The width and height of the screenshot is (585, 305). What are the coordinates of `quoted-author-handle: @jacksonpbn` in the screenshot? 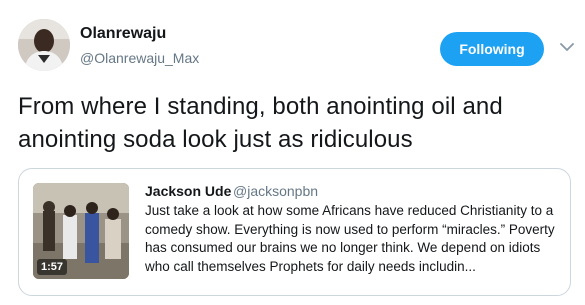 It's located at (276, 191).